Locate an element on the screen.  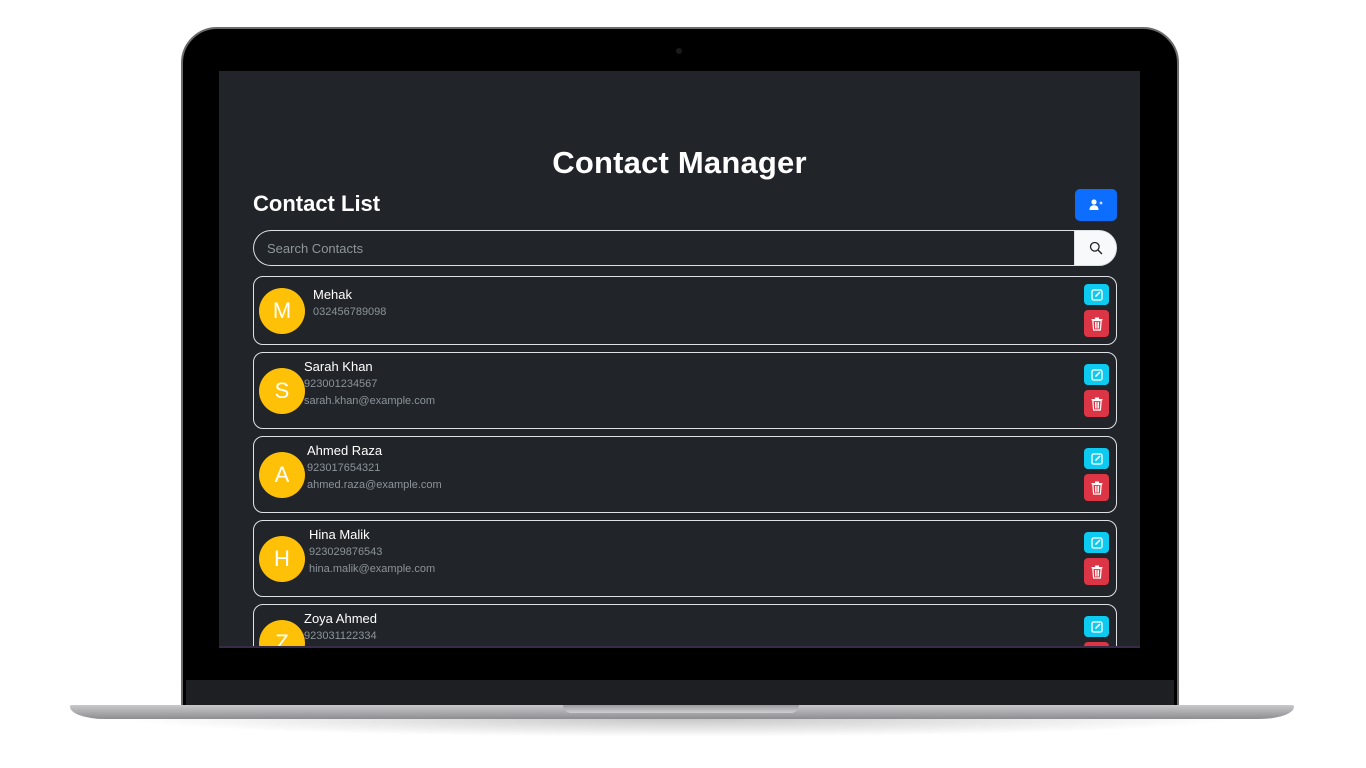
contact-info: Mehak 032456789098 is located at coordinates (349, 303).